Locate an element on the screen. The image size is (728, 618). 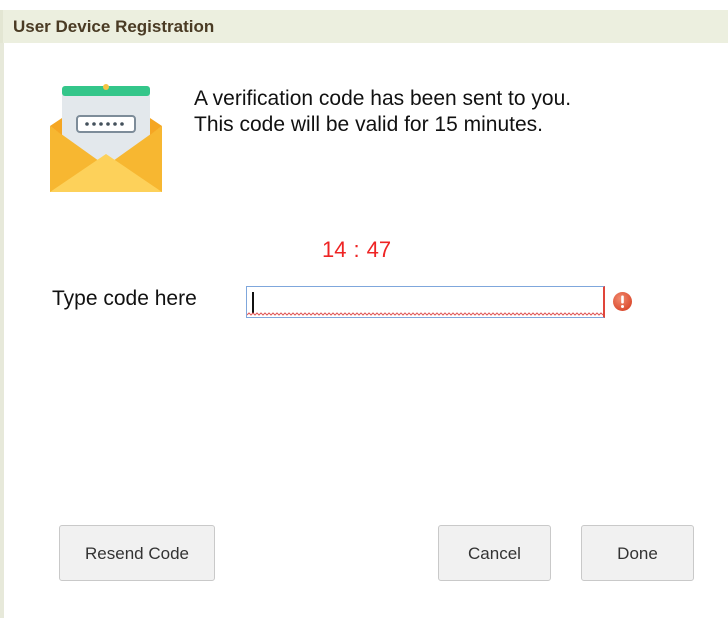
cancel-button: Cancel is located at coordinates (494, 553).